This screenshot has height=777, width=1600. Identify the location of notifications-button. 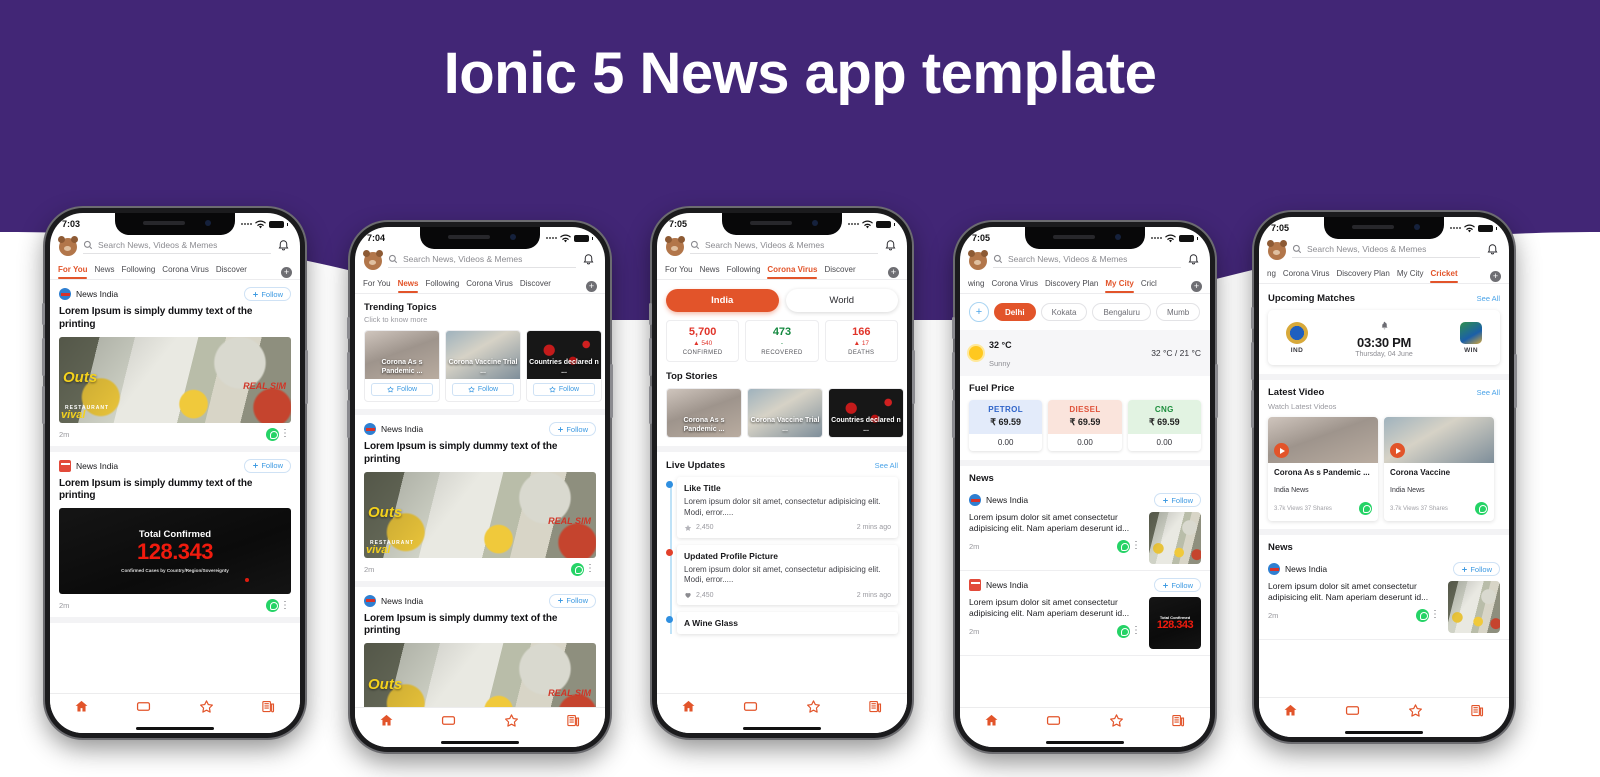
(284, 247).